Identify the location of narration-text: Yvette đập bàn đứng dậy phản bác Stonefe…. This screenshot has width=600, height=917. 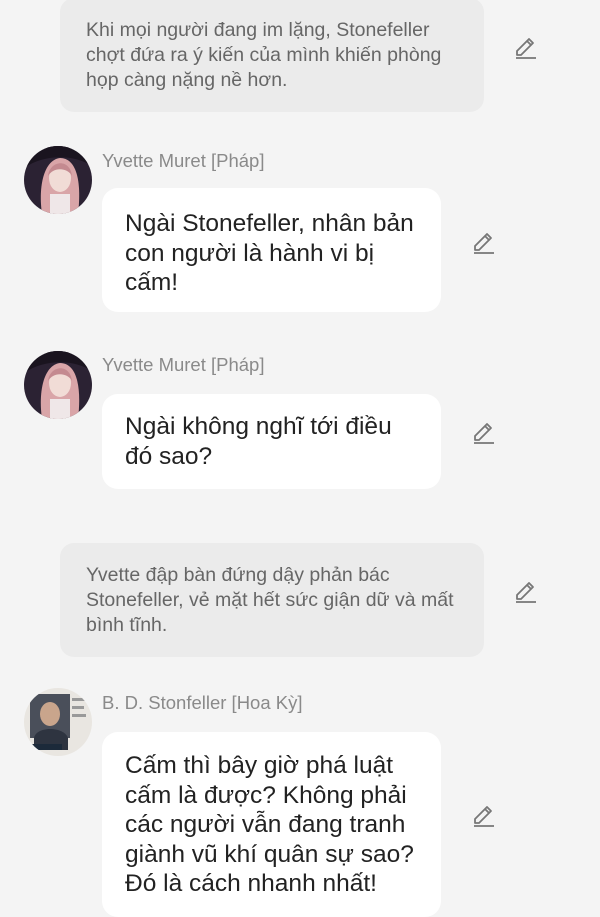
(270, 600).